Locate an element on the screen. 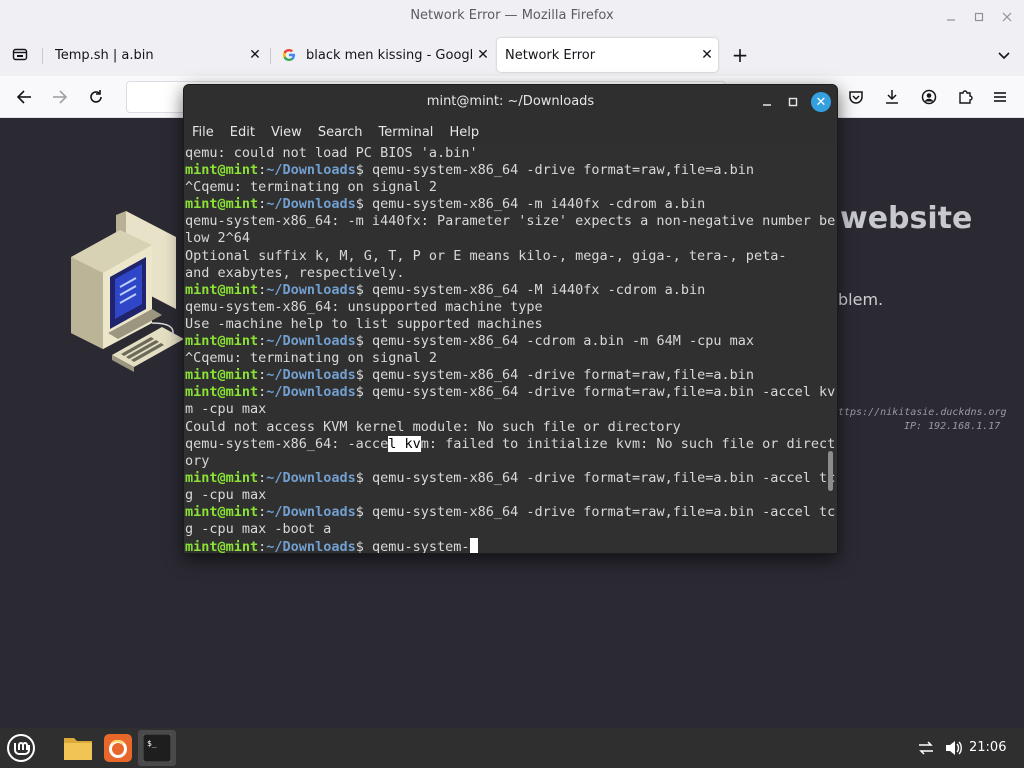 The height and width of the screenshot is (768, 1024). terminal-output-line: and exabytes, respectively. is located at coordinates (295, 272).